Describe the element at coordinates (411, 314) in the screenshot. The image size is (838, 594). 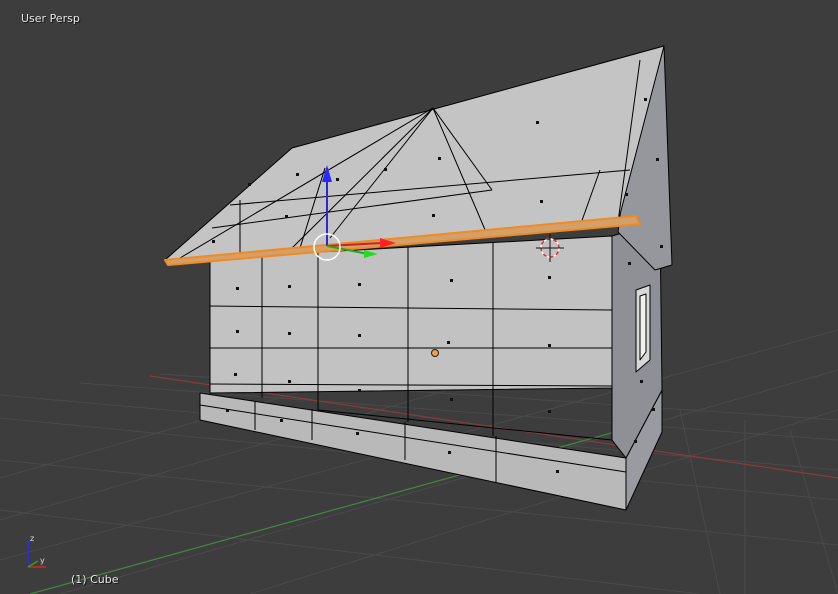
I see `wall-front-face` at that location.